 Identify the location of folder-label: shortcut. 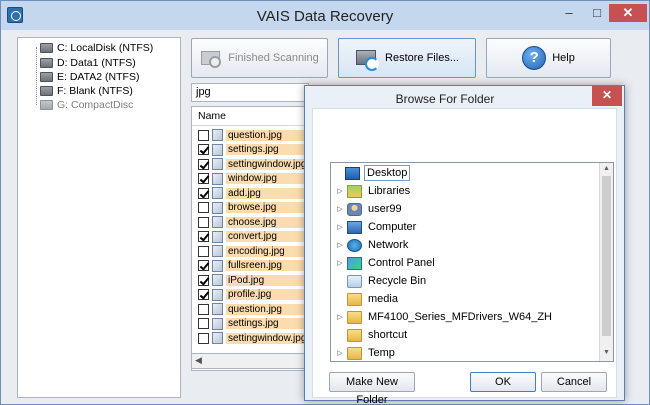
(388, 335).